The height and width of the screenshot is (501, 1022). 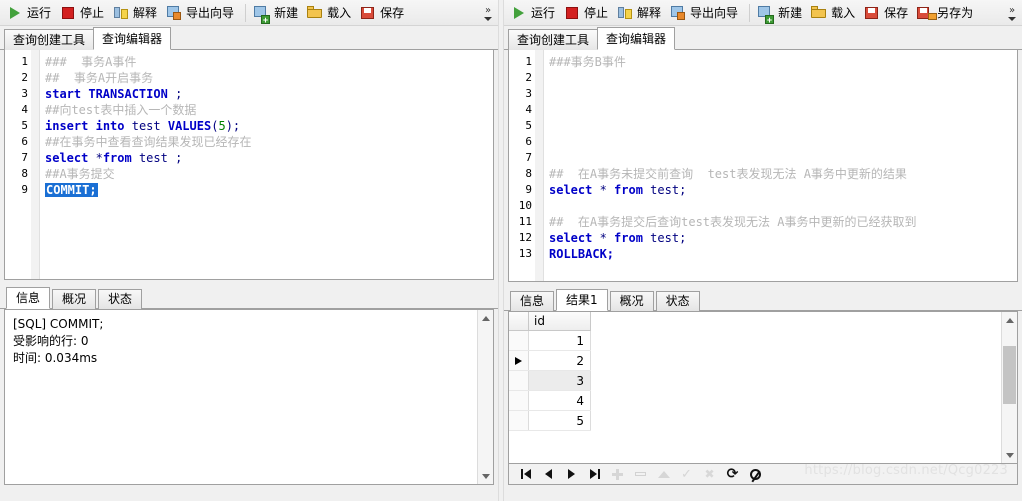 What do you see at coordinates (269, 190) in the screenshot?
I see `code-line: COMMIT;` at bounding box center [269, 190].